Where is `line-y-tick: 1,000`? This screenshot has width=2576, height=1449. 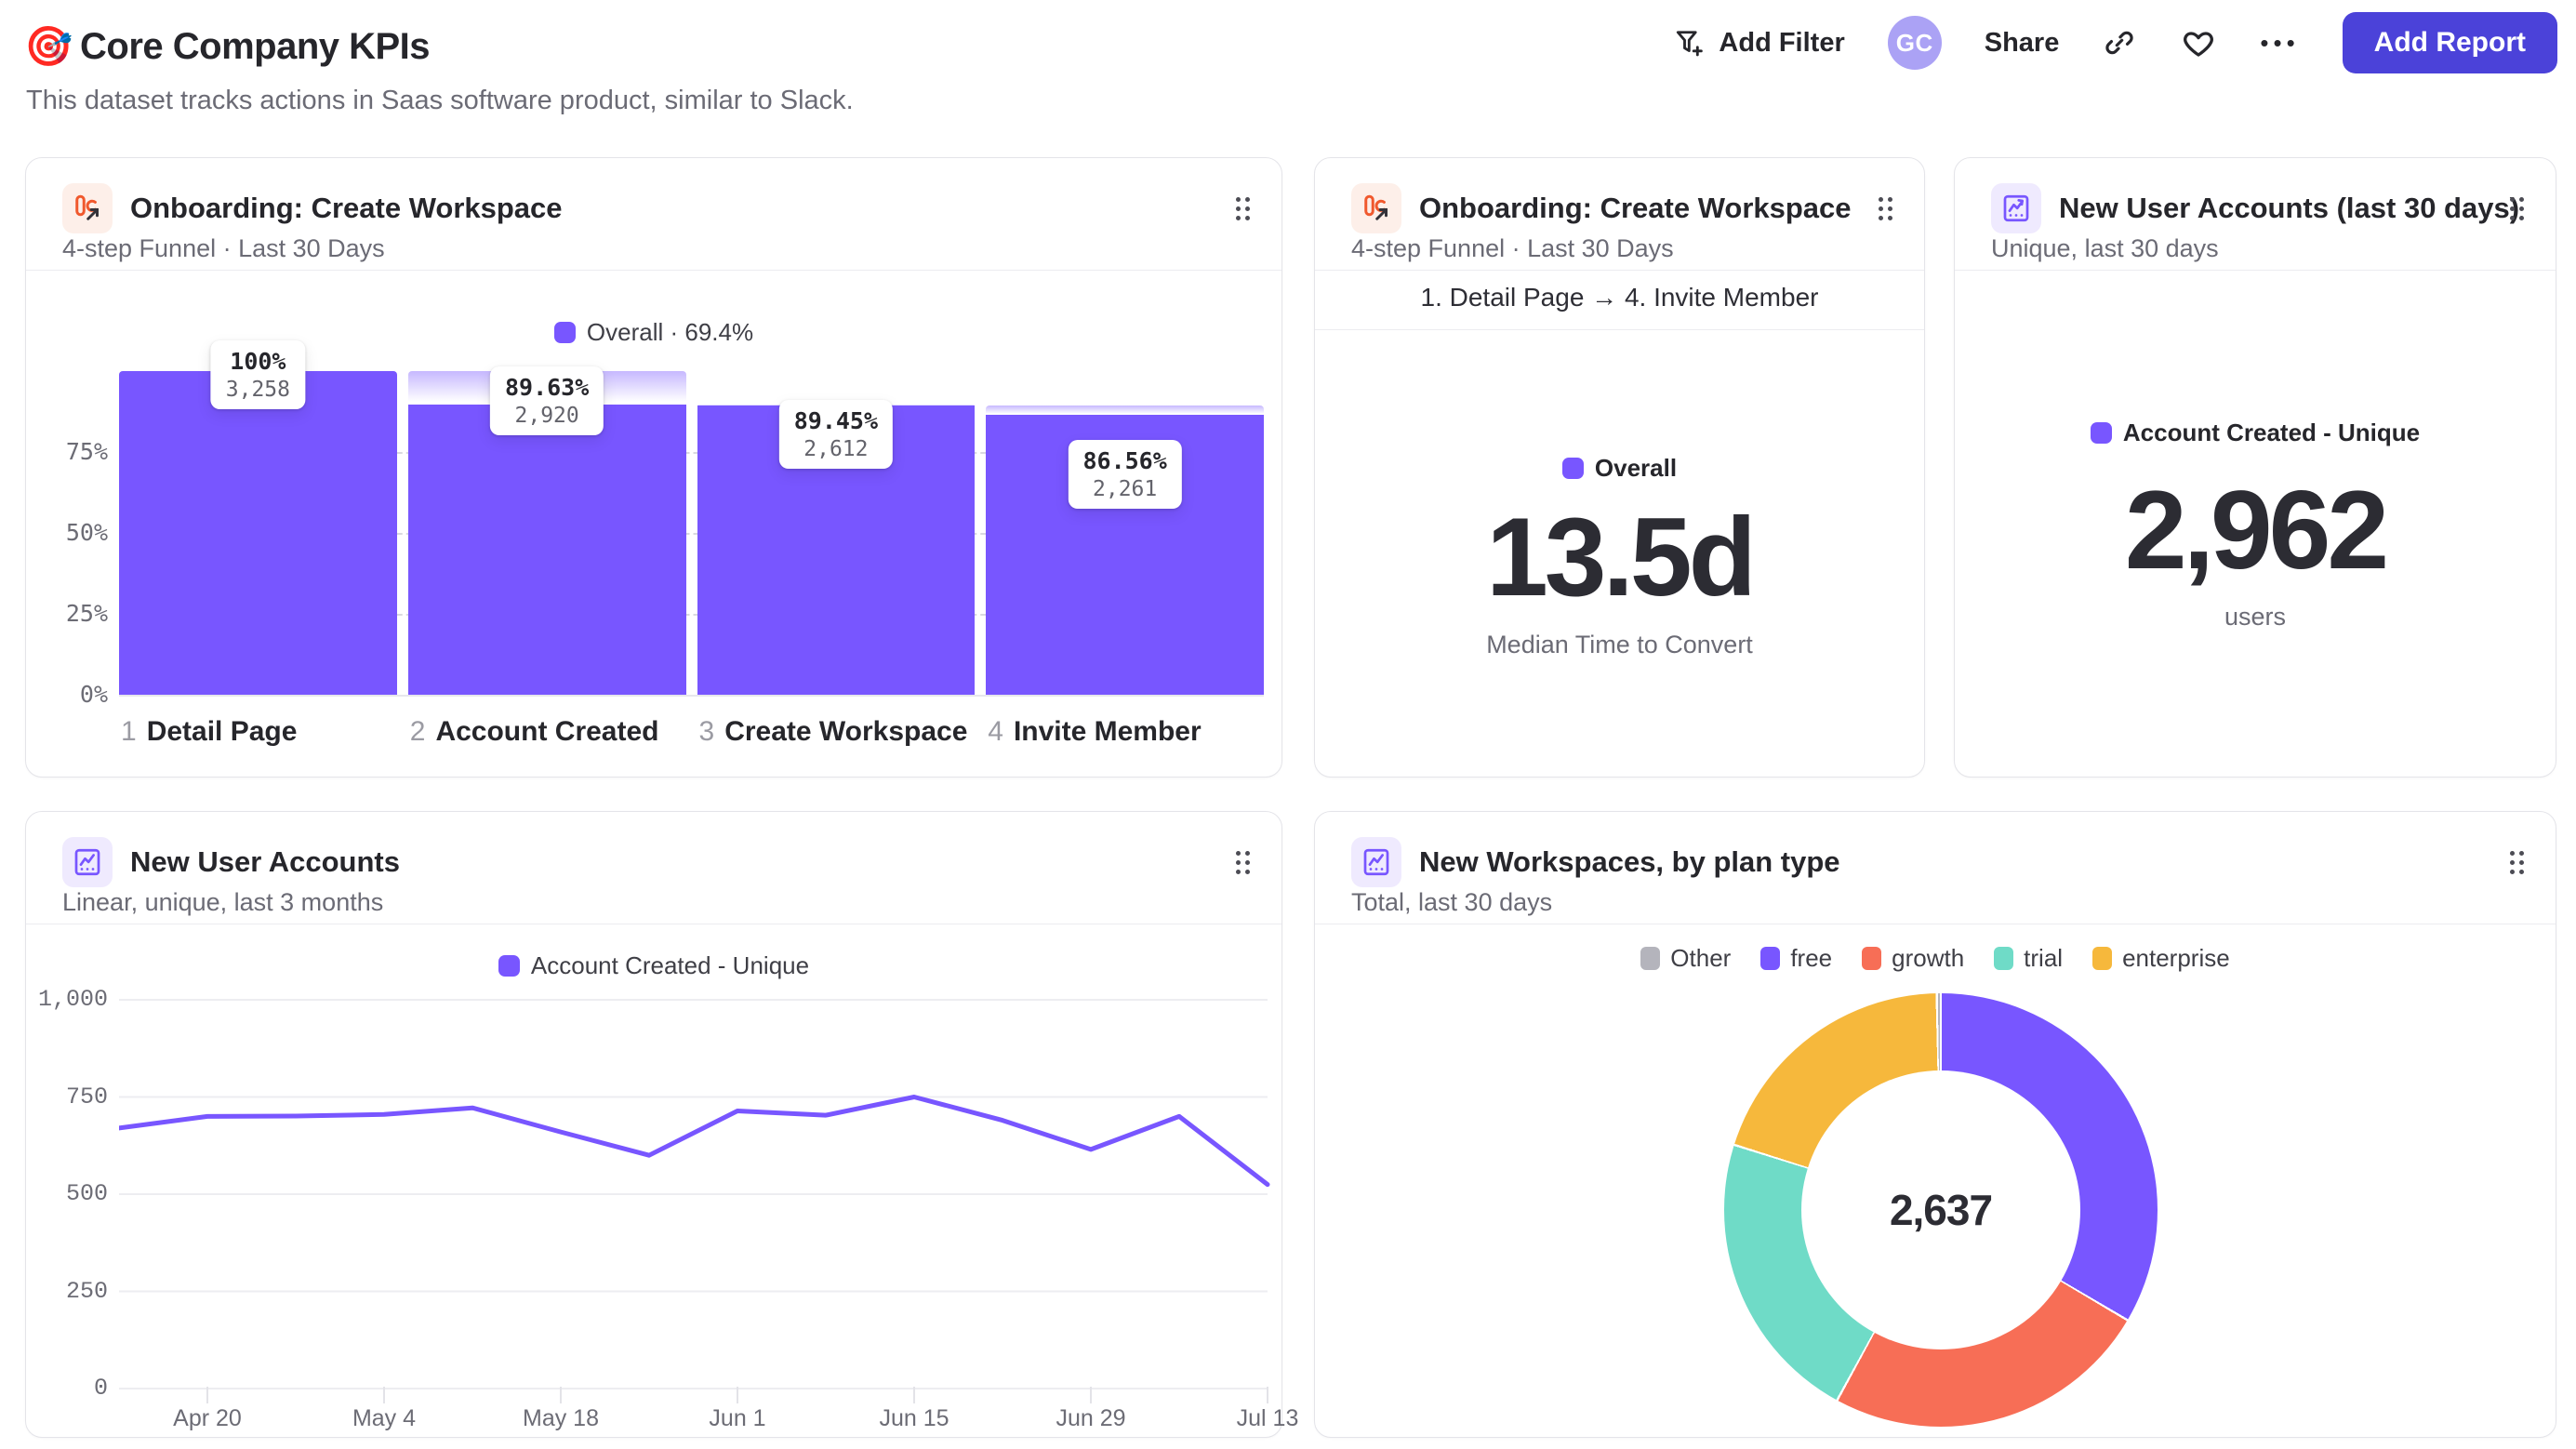 line-y-tick: 1,000 is located at coordinates (72, 1000).